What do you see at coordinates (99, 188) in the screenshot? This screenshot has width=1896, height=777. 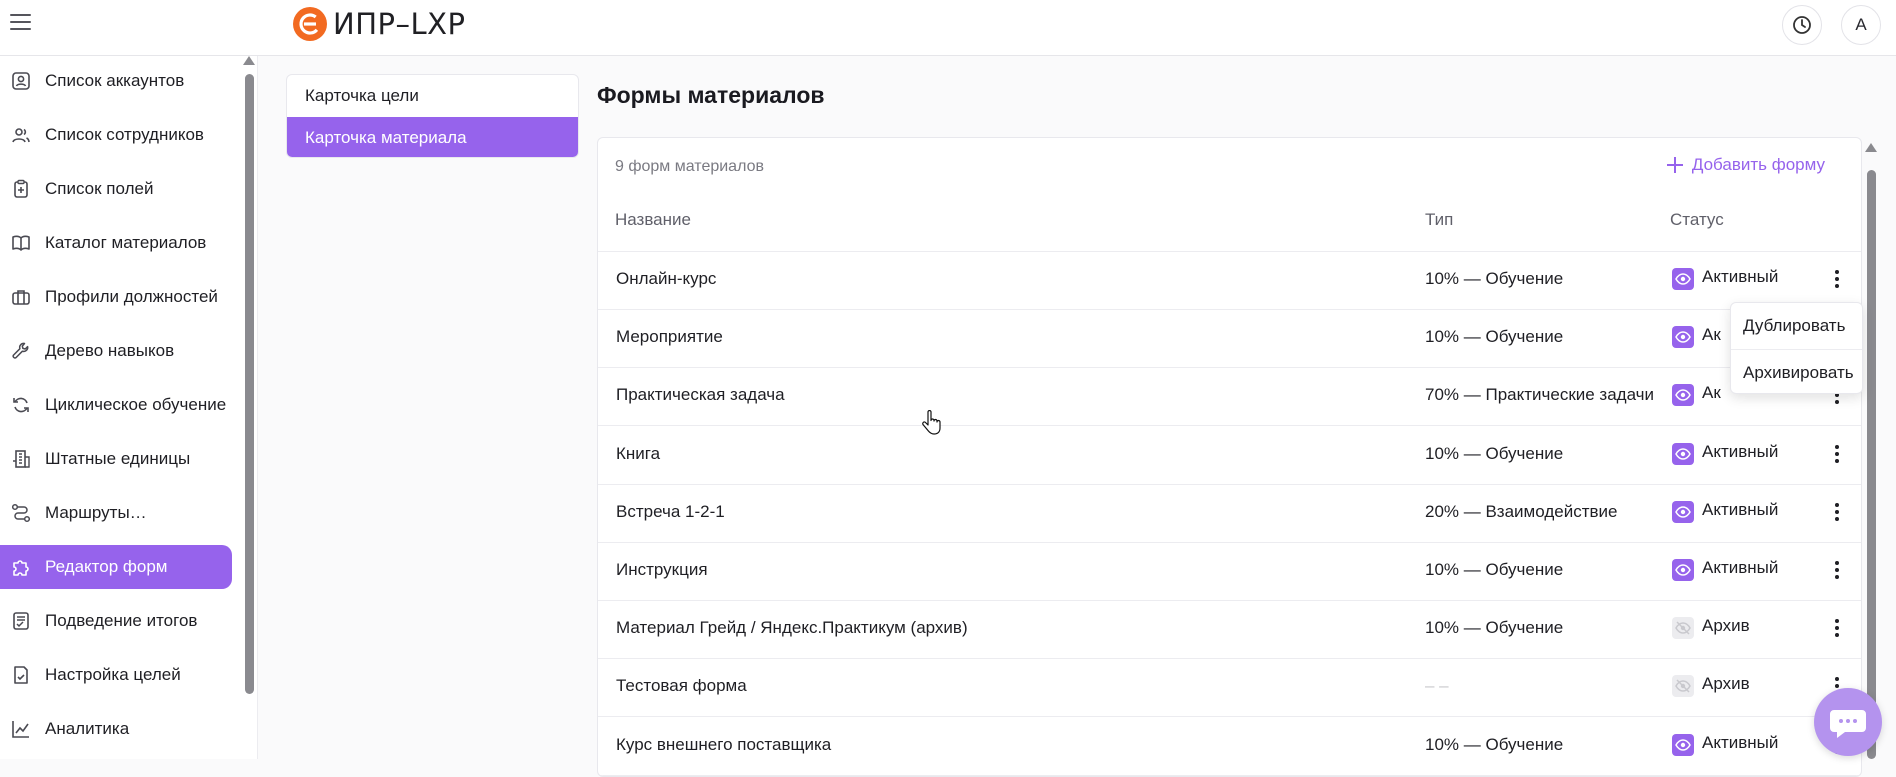 I see `sidebar-item-label: Список полей` at bounding box center [99, 188].